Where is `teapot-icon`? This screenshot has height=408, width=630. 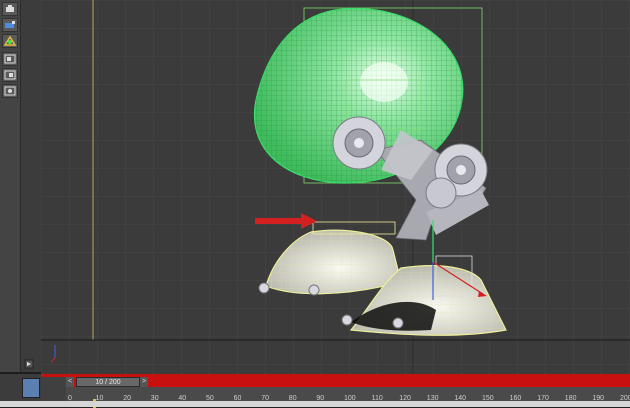
teapot-icon is located at coordinates (10, 9).